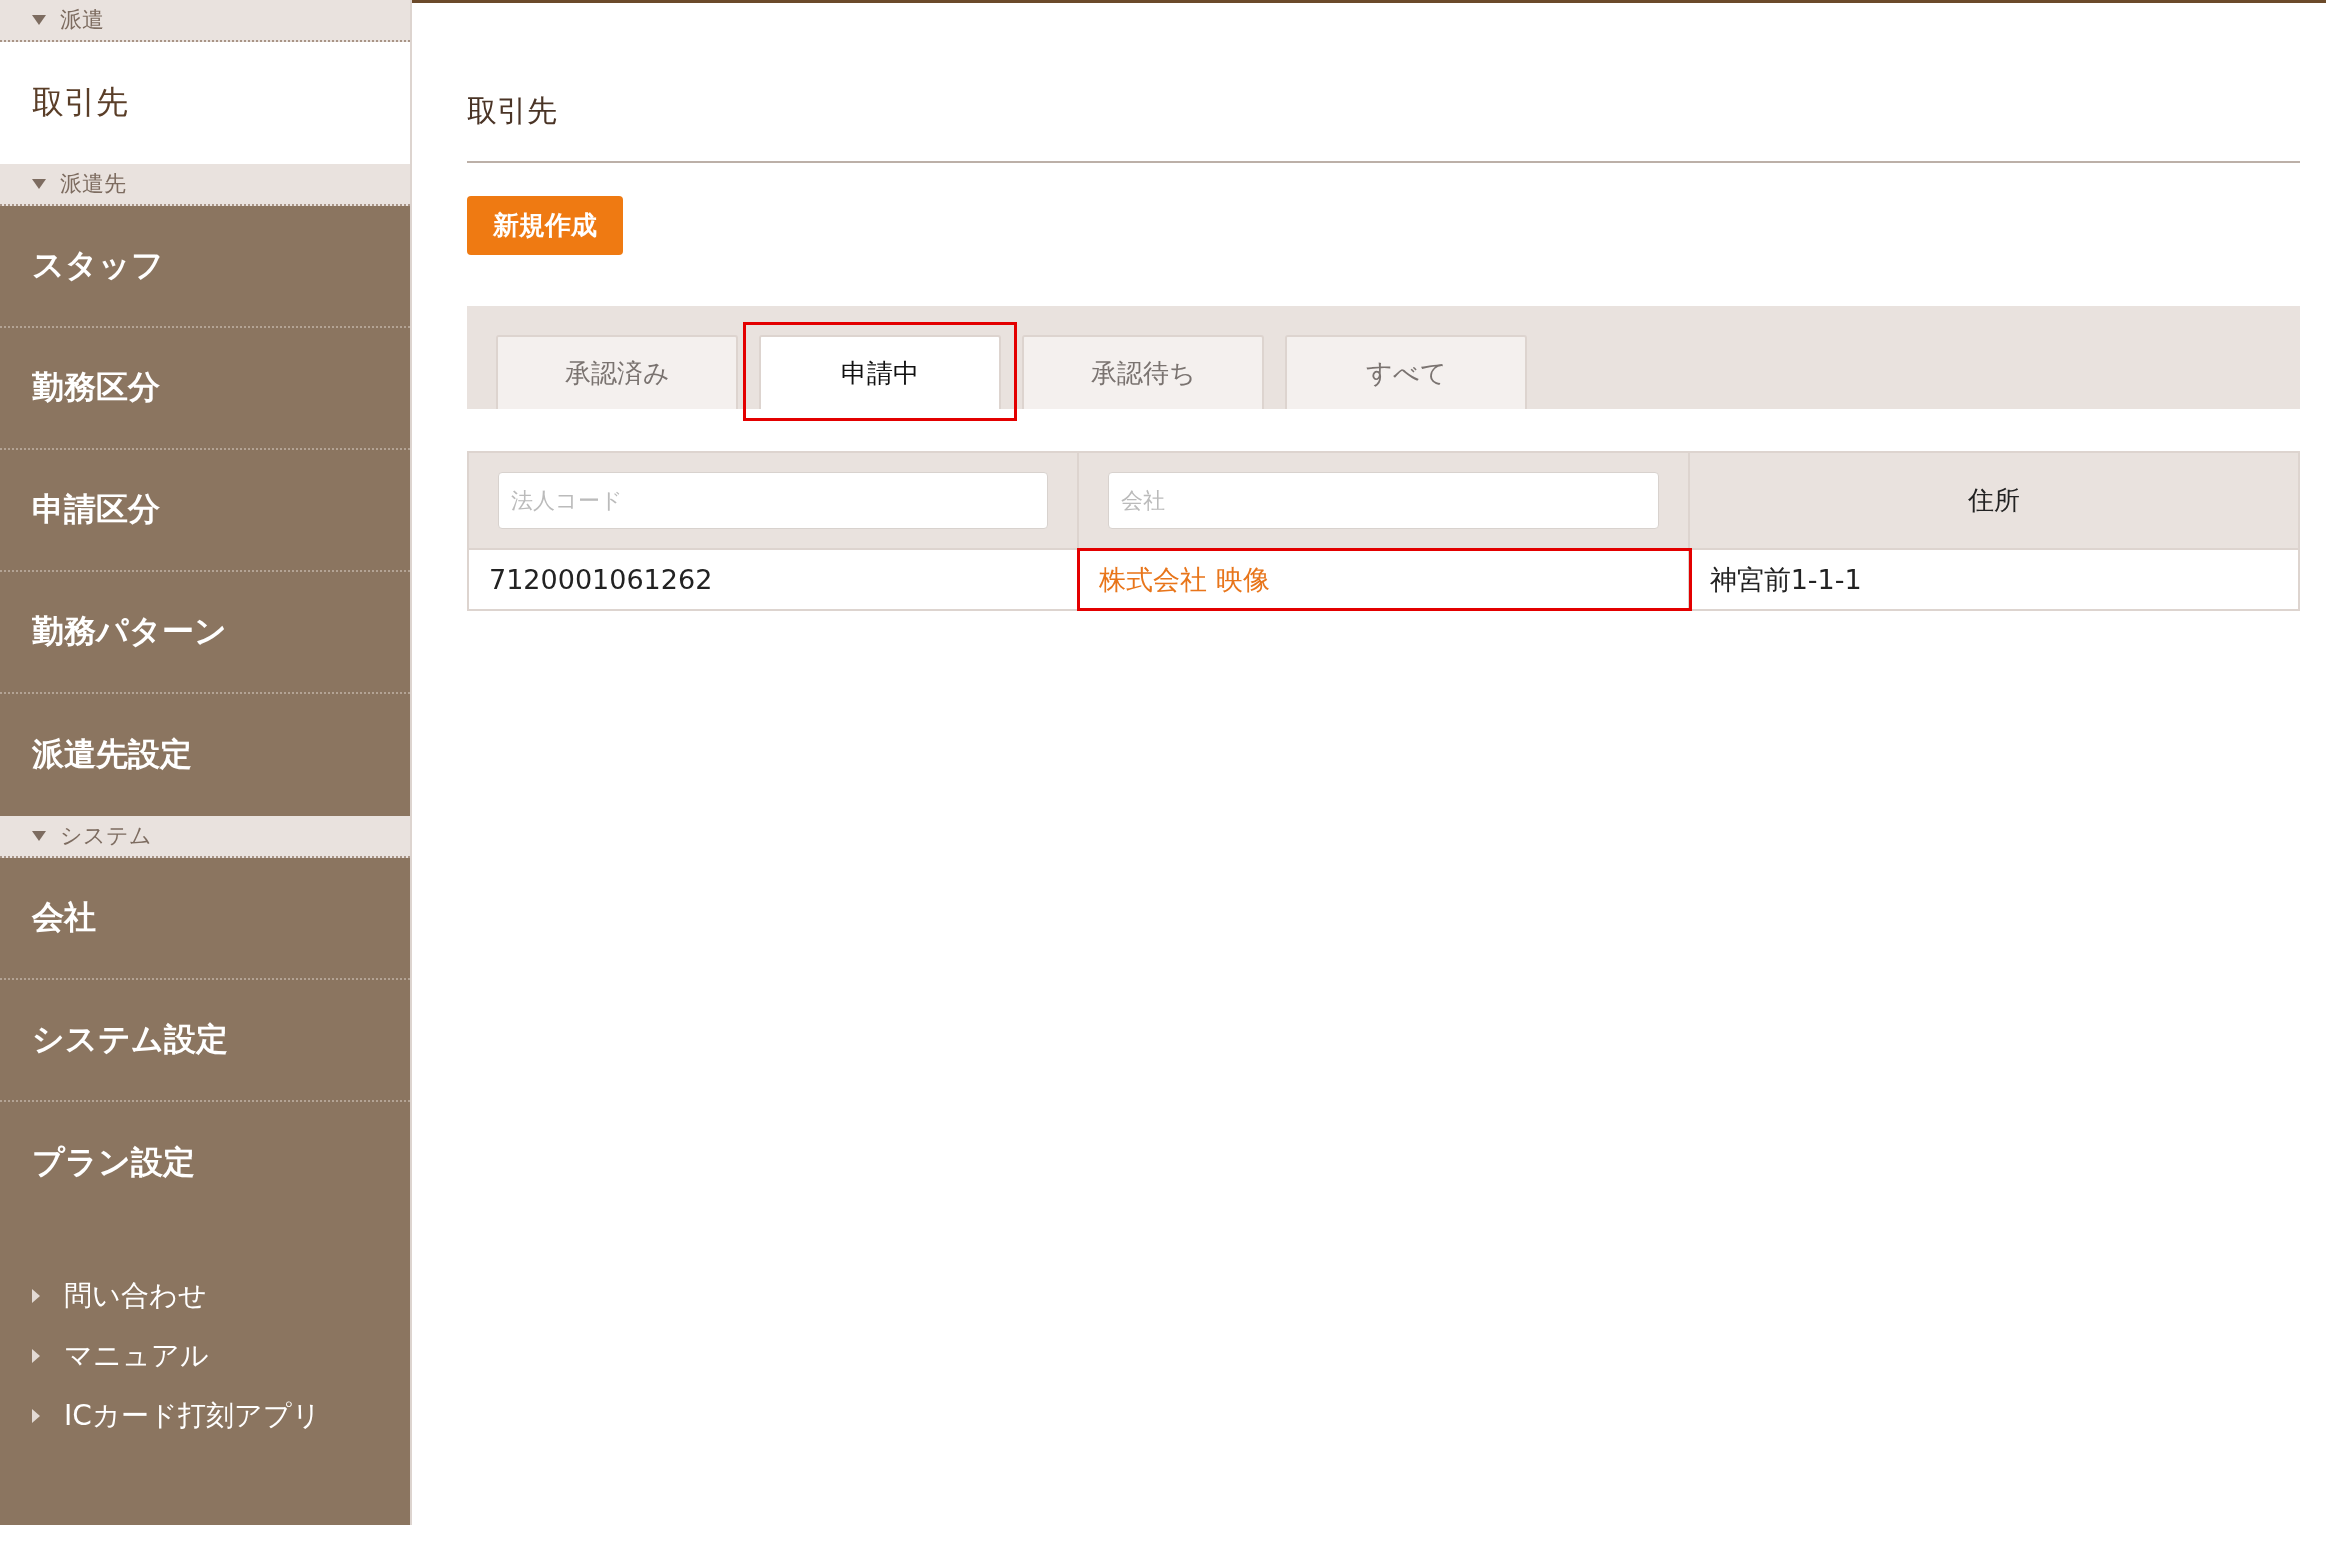 This screenshot has width=2326, height=1548. Describe the element at coordinates (773, 579) in the screenshot. I see `table-cell: 7120001061262` at that location.